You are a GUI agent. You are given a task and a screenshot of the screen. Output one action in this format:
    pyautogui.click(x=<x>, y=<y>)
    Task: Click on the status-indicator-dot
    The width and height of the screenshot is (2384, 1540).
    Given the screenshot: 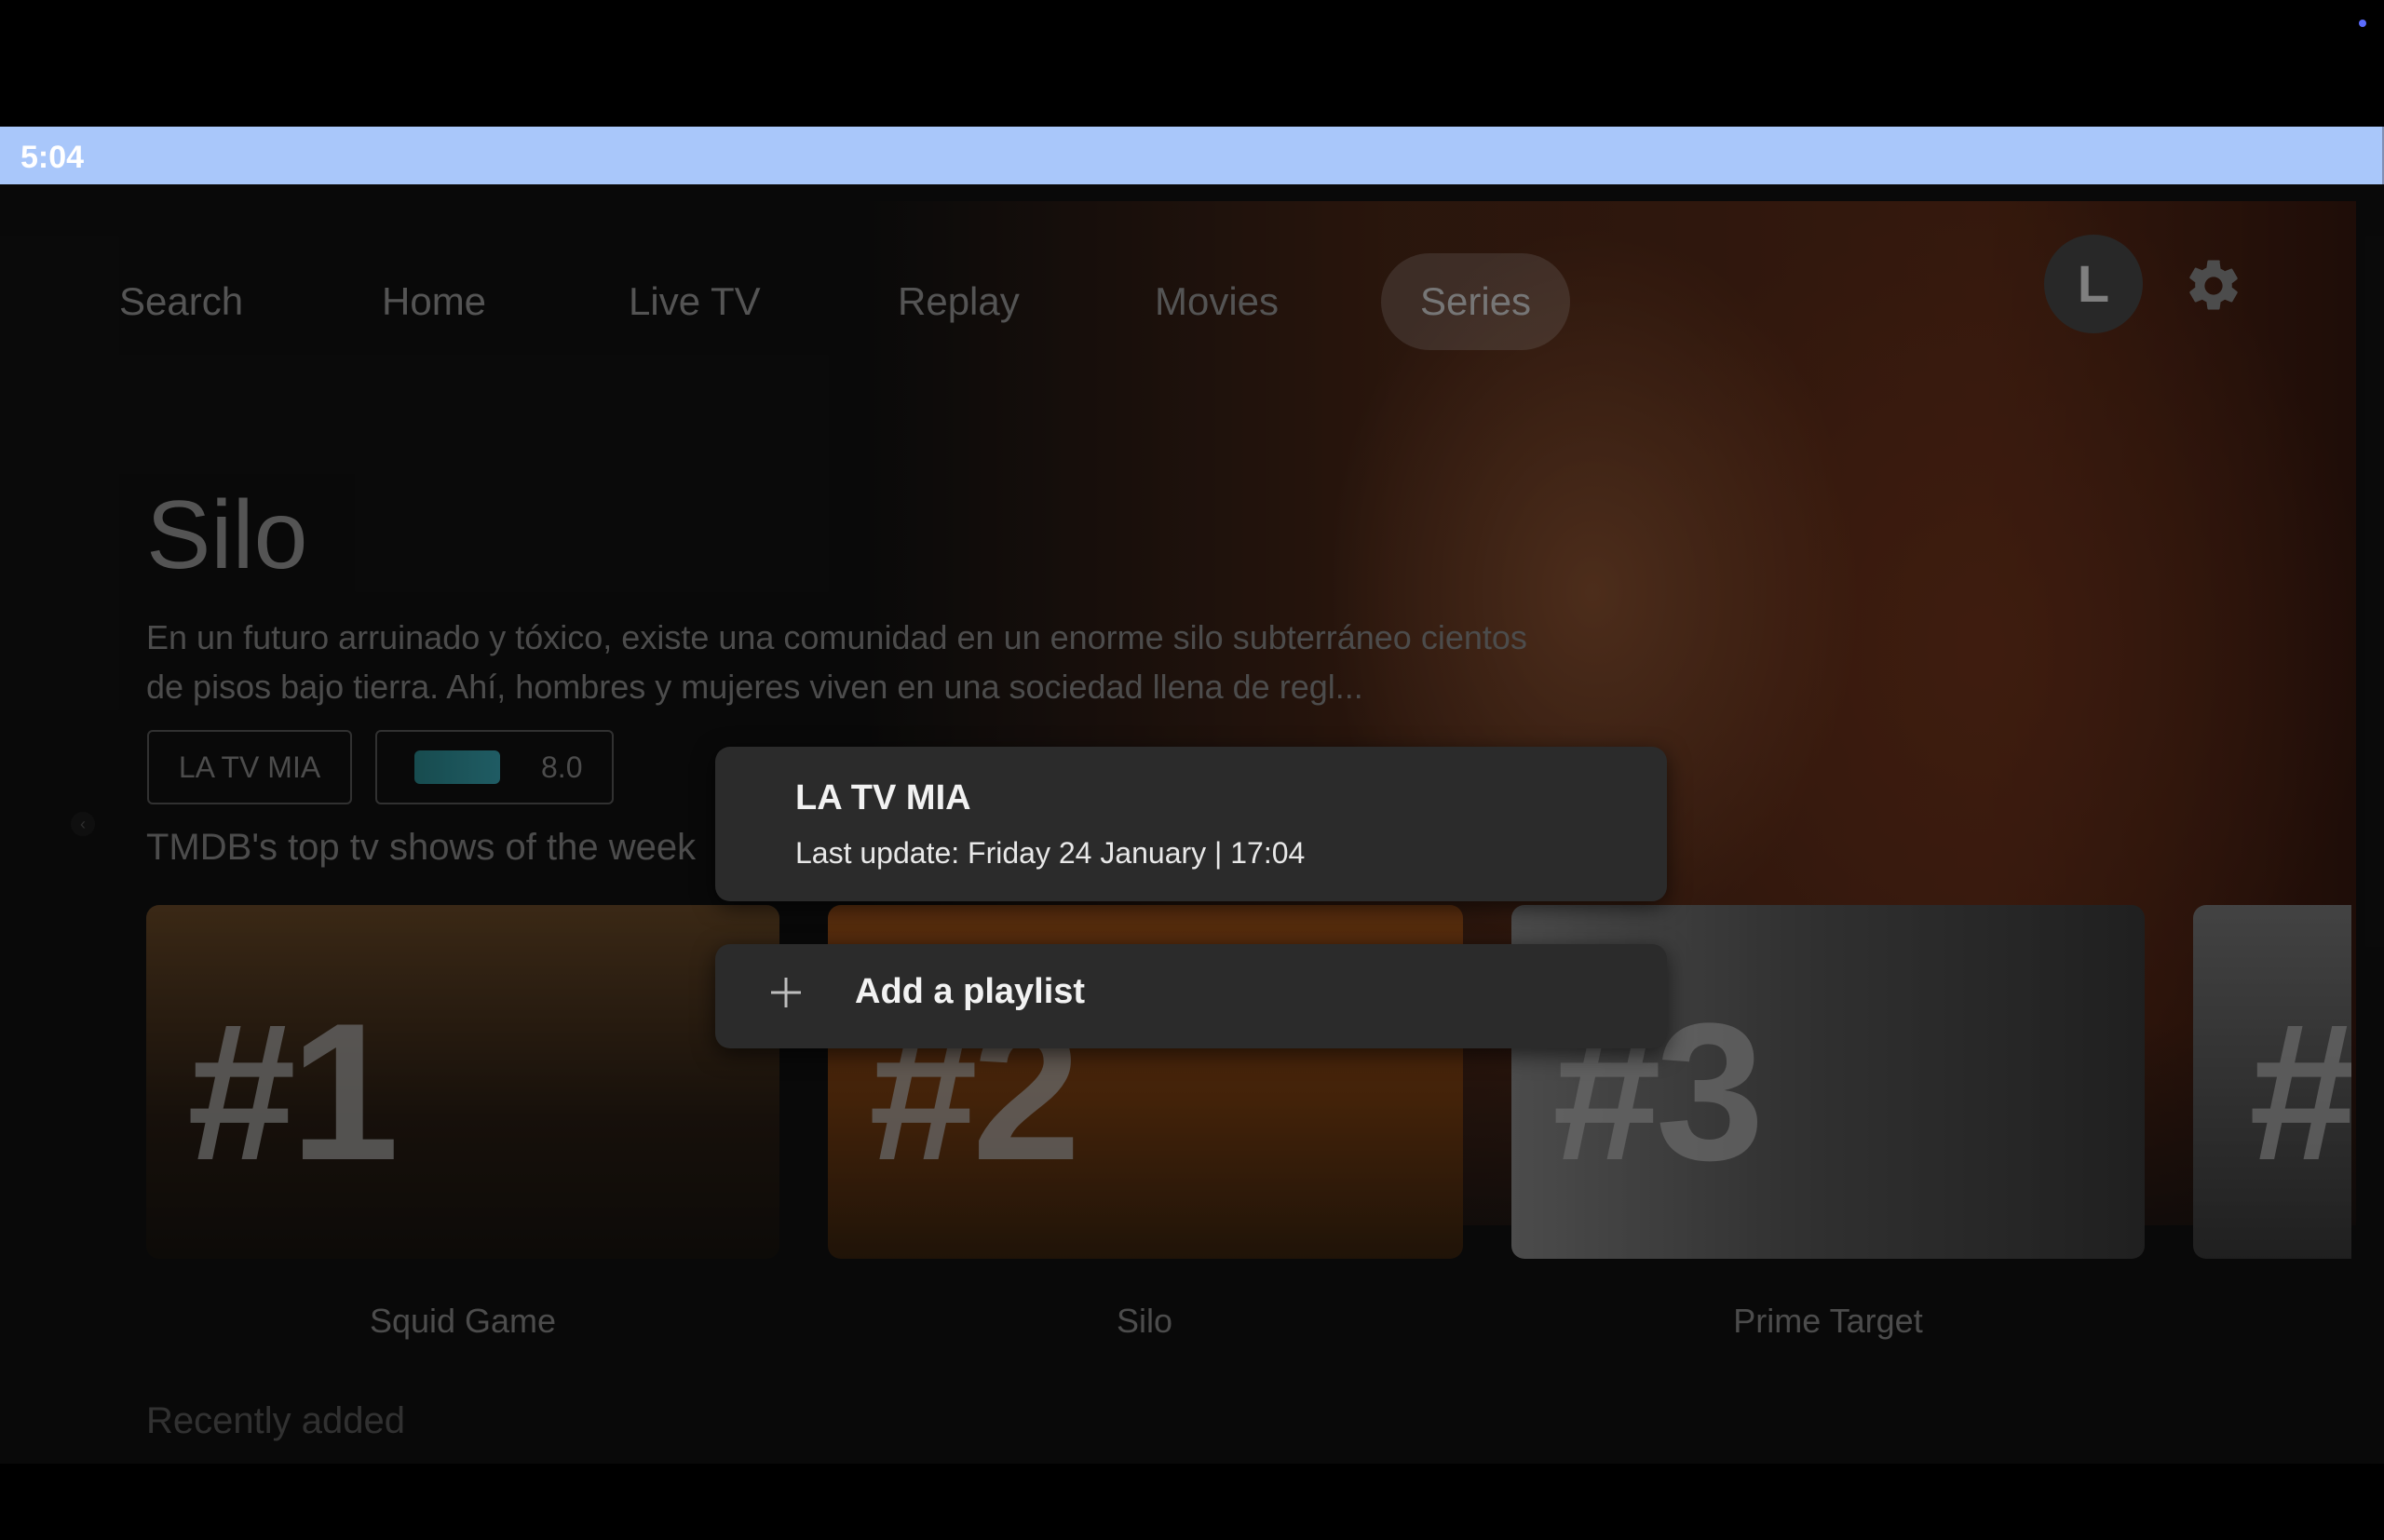 What is the action you would take?
    pyautogui.click(x=2362, y=23)
    